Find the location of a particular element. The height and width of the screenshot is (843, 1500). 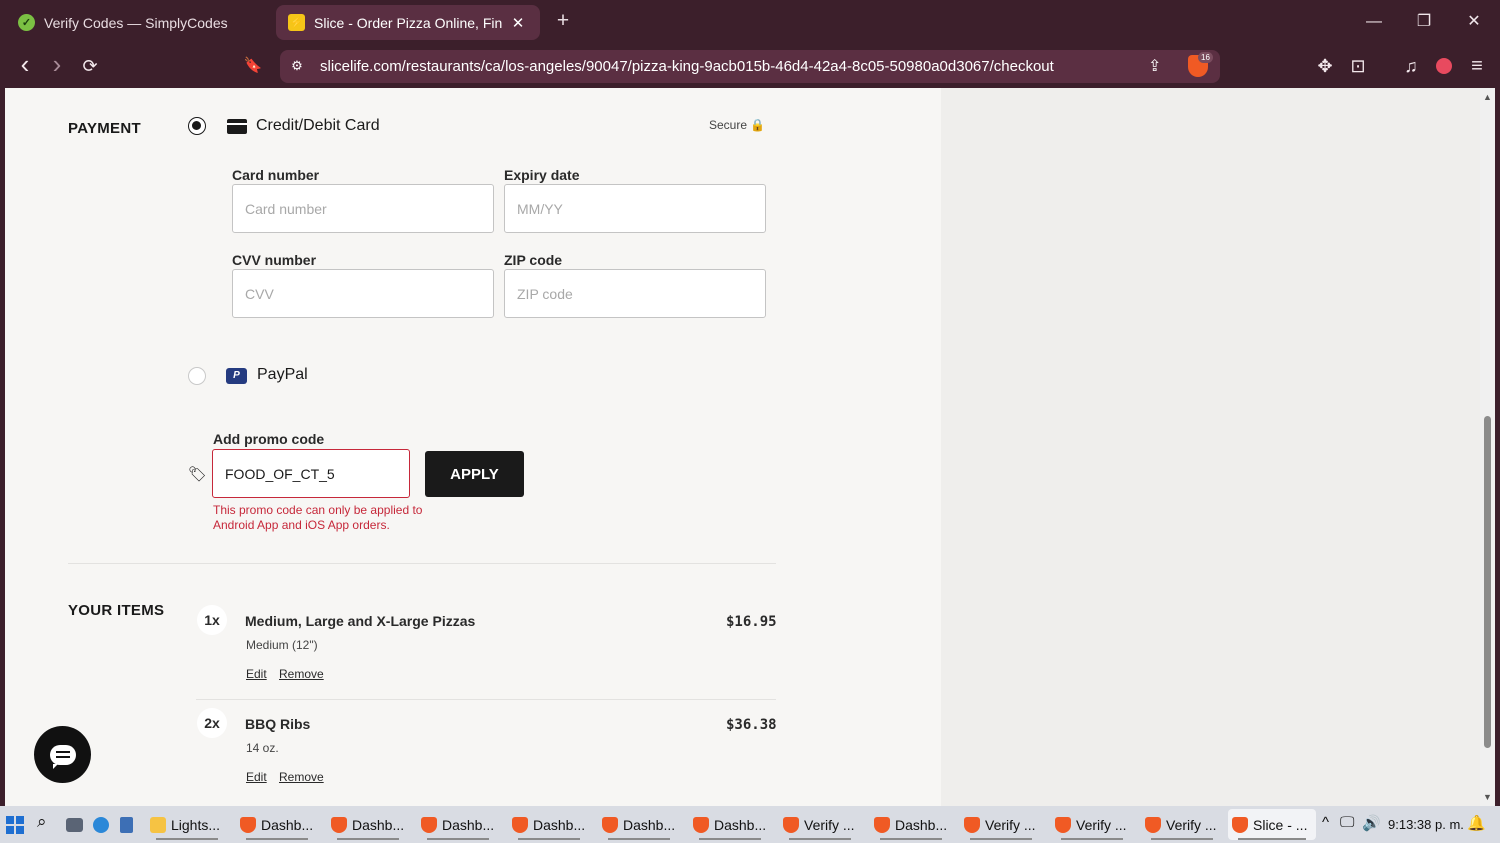

scroll-down-arrow-icon: ▼ is located at coordinates (1487, 797).